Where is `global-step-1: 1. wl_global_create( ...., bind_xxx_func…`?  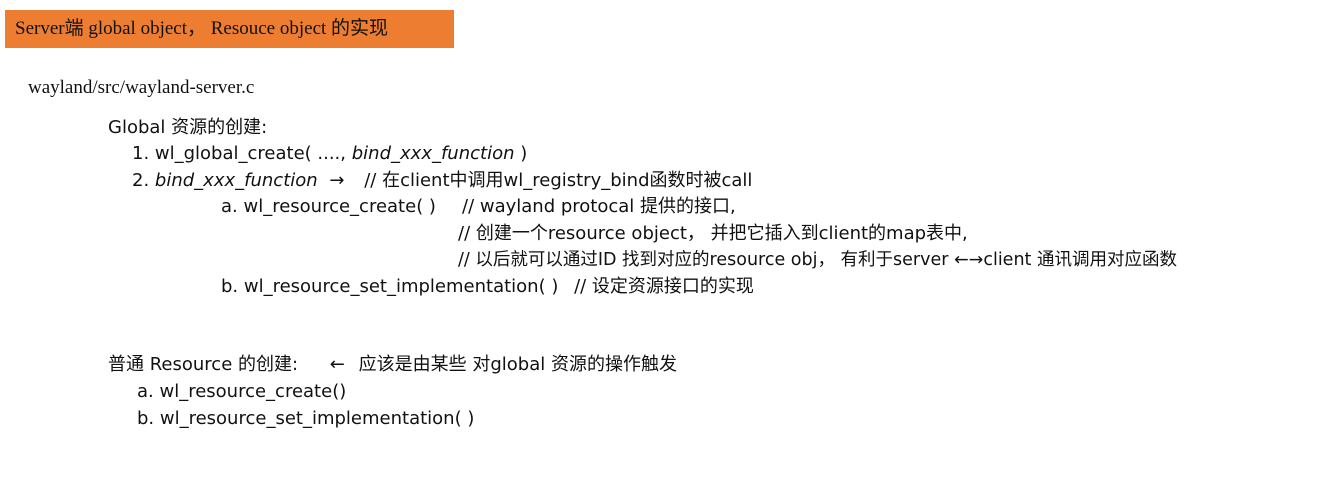 global-step-1: 1. wl_global_create( ...., bind_xxx_func… is located at coordinates (329, 154).